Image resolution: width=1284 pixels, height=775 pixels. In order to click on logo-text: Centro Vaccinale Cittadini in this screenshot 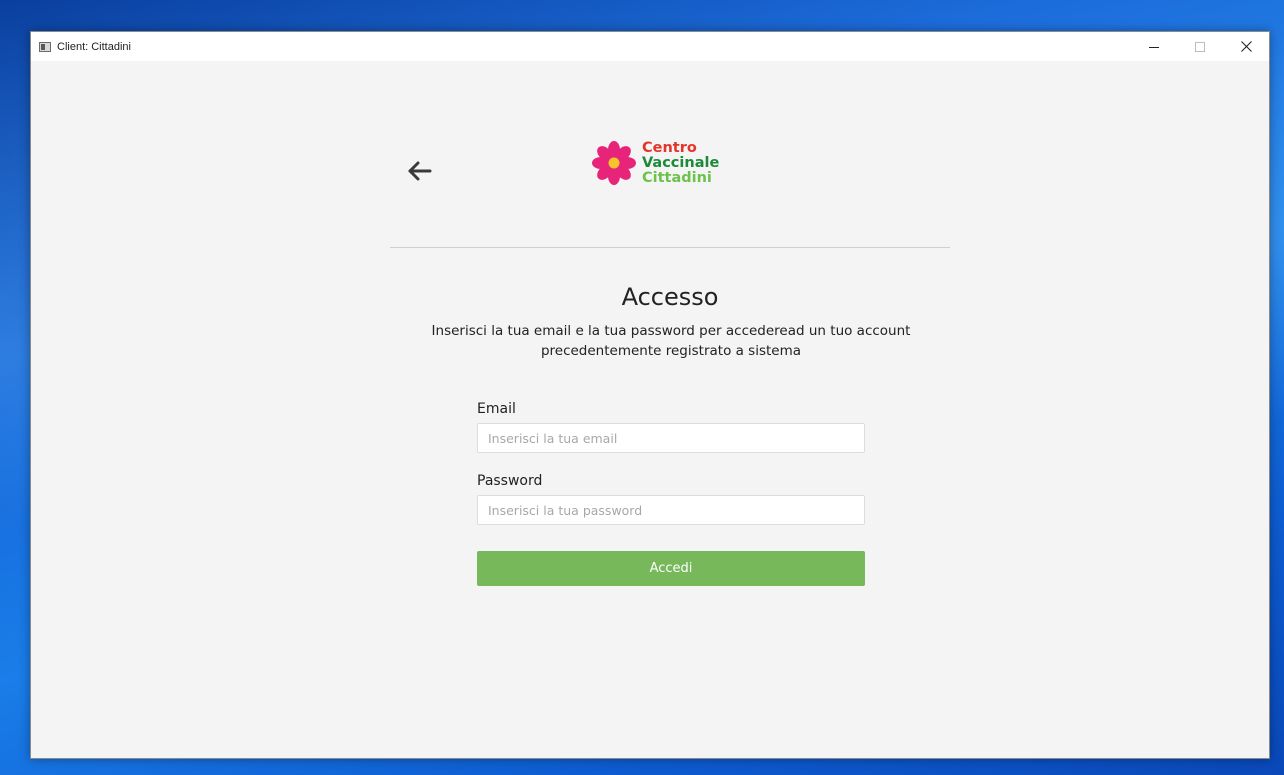, I will do `click(681, 162)`.